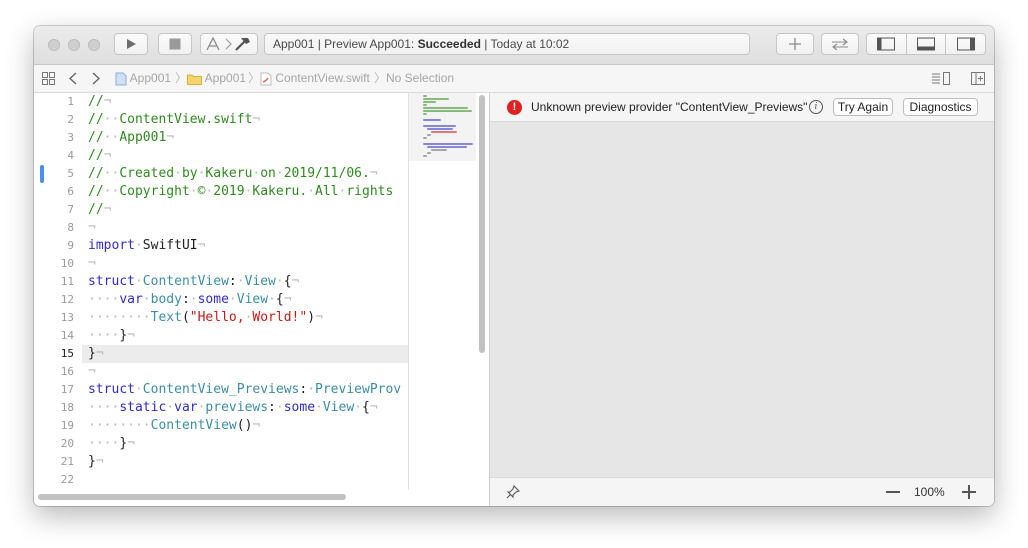 The width and height of the screenshot is (1028, 548). Describe the element at coordinates (150, 78) in the screenshot. I see `breadcrumb-project-label: App001` at that location.